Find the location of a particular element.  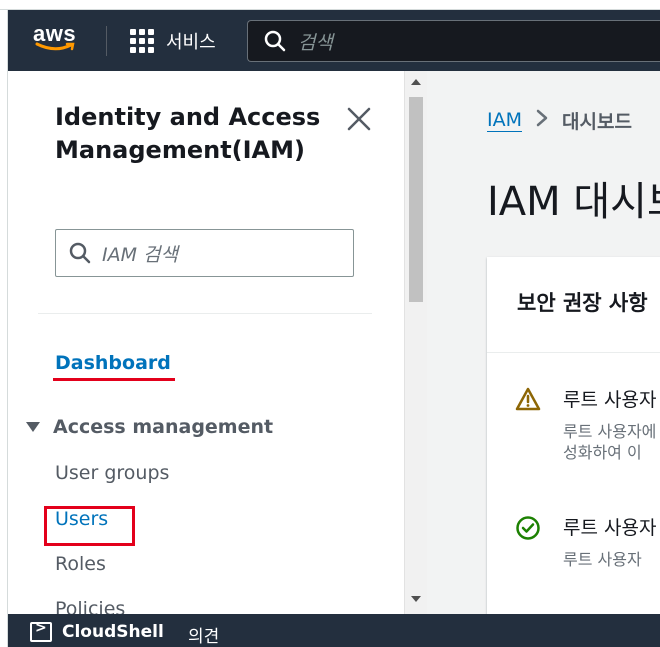

nav-link-roles: Roles is located at coordinates (80, 564).